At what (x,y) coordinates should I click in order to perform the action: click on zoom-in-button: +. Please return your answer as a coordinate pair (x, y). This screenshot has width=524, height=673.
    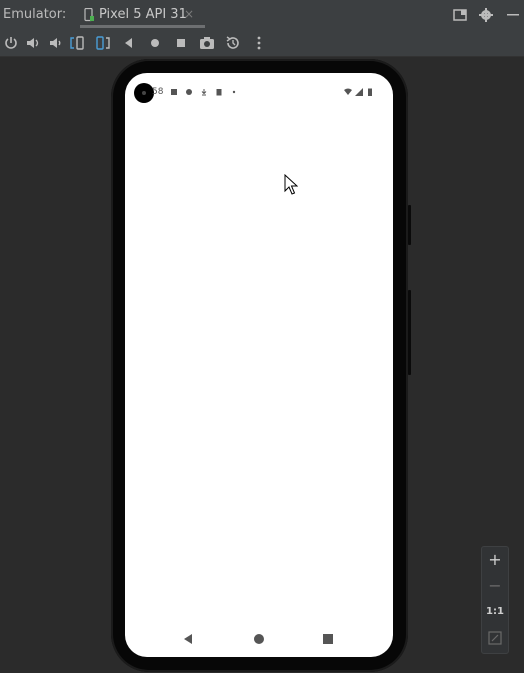
    Looking at the image, I should click on (495, 560).